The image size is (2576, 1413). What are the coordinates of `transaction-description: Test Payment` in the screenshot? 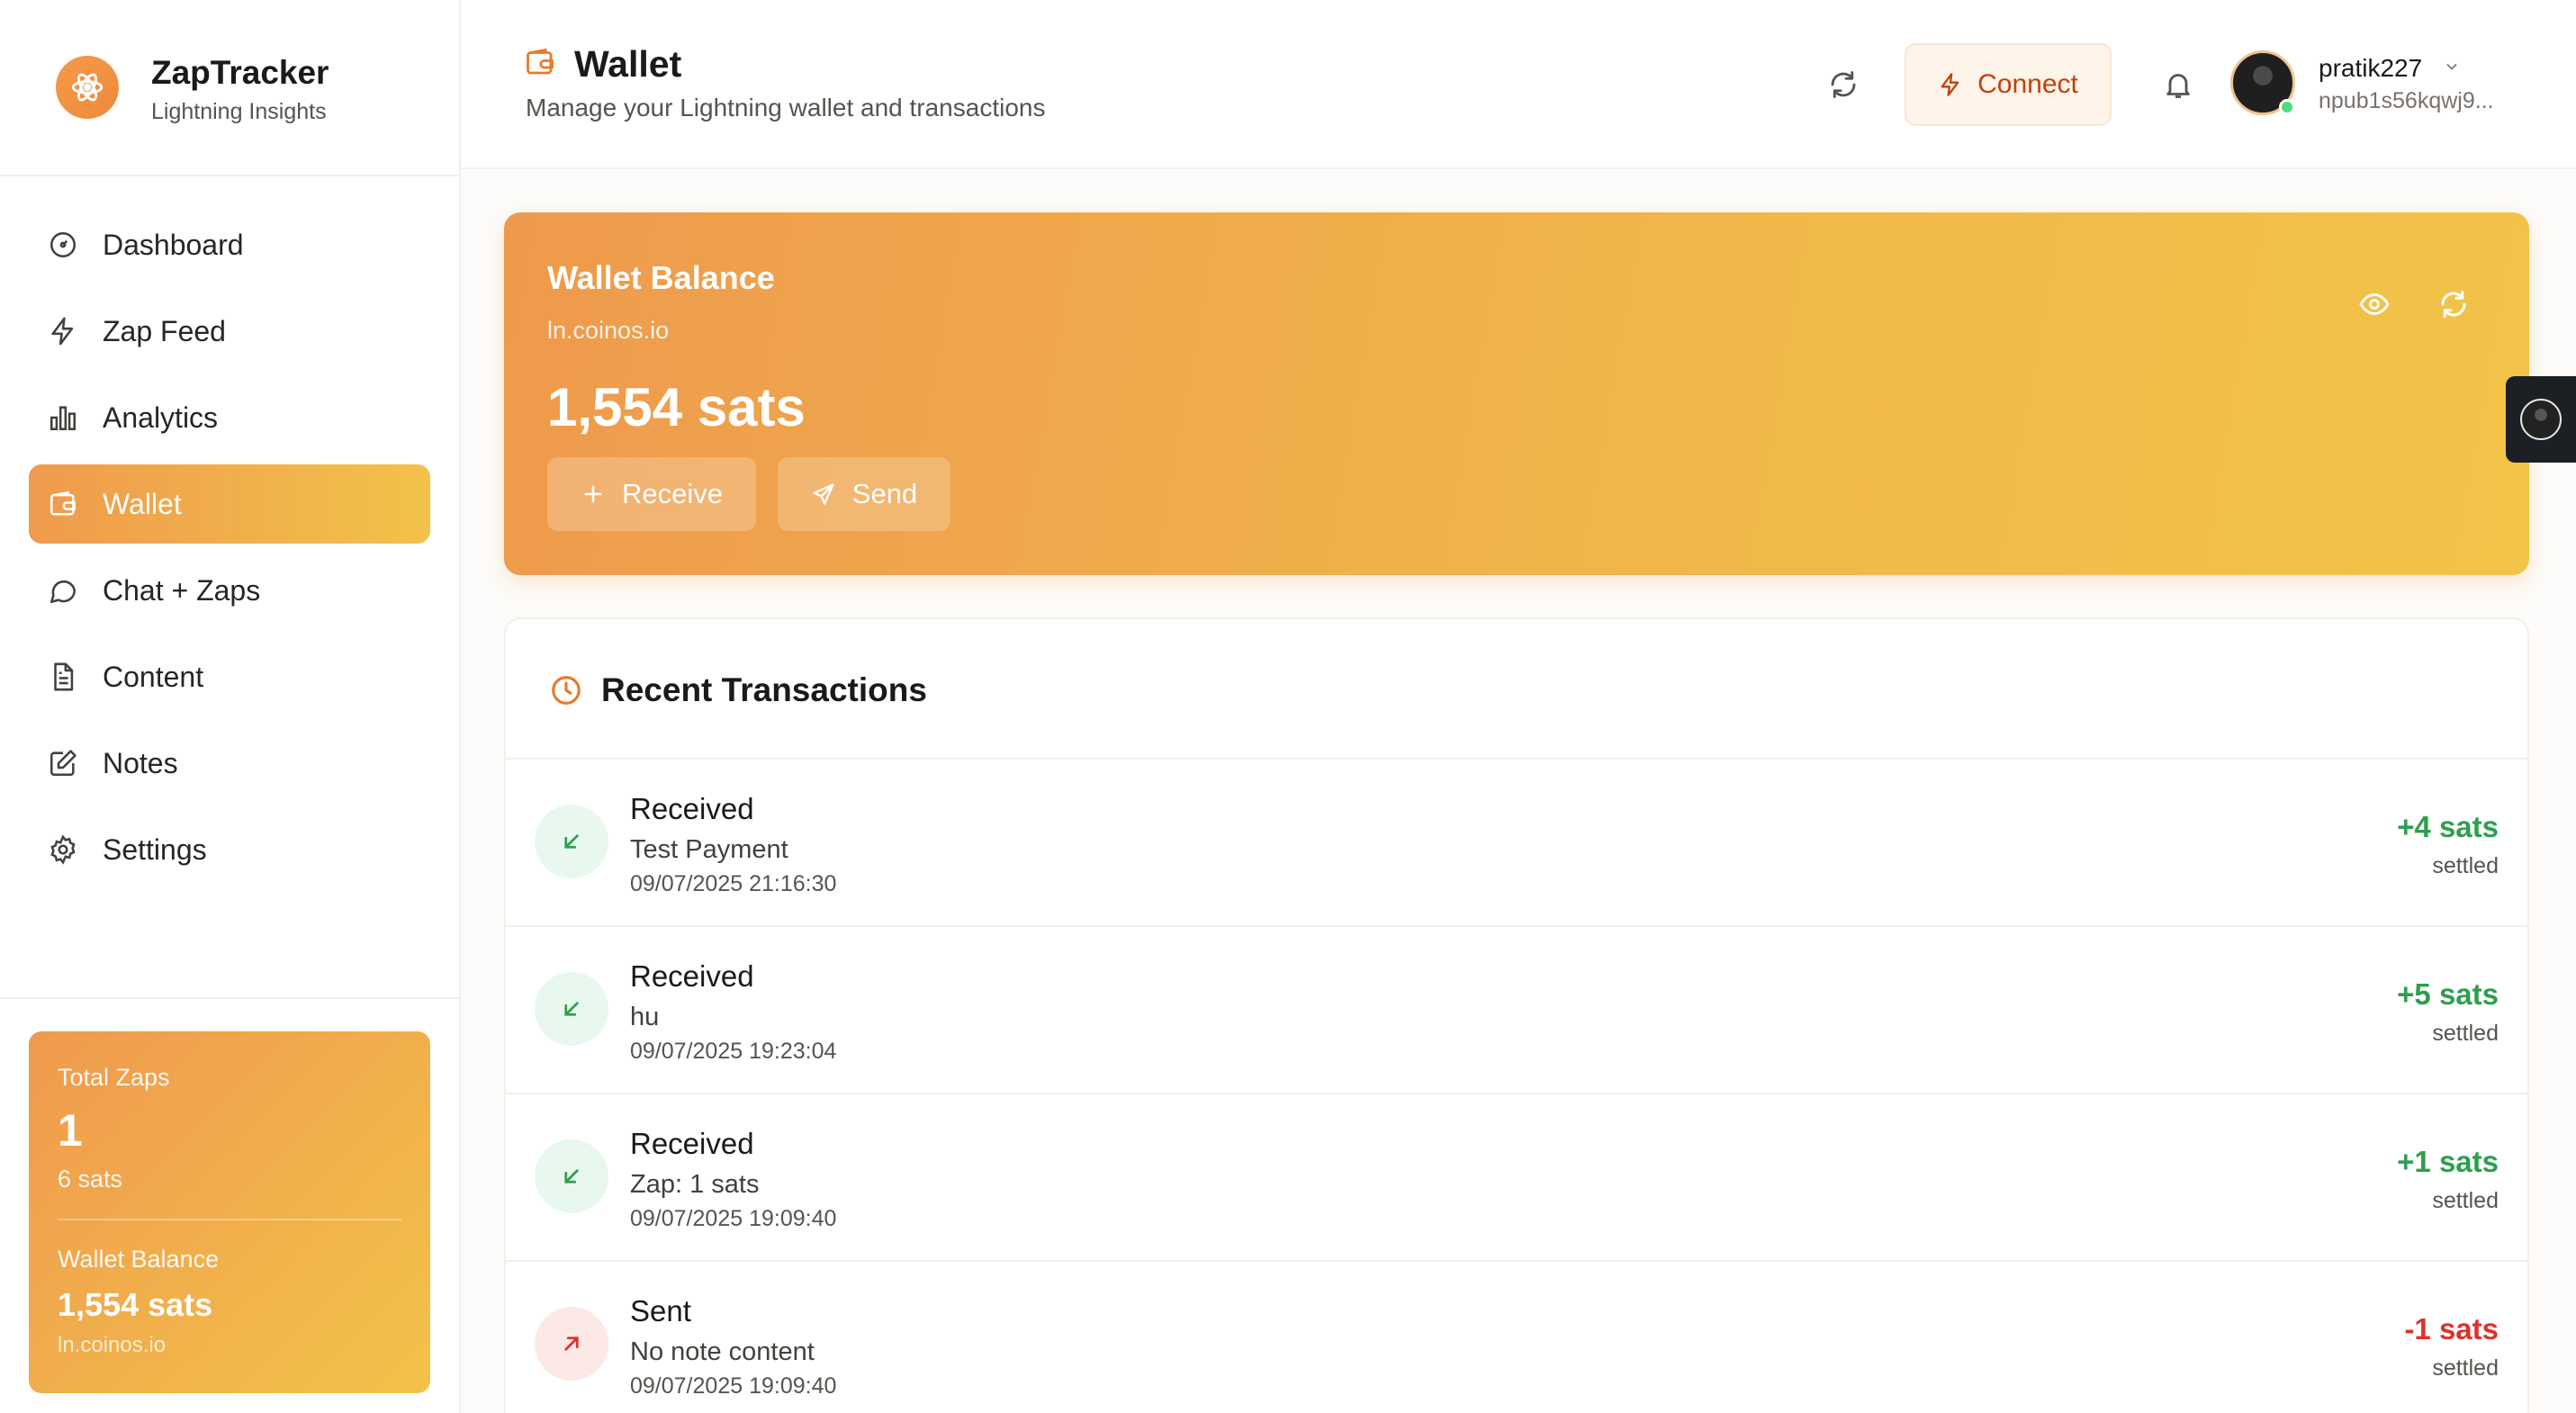 It's located at (709, 849).